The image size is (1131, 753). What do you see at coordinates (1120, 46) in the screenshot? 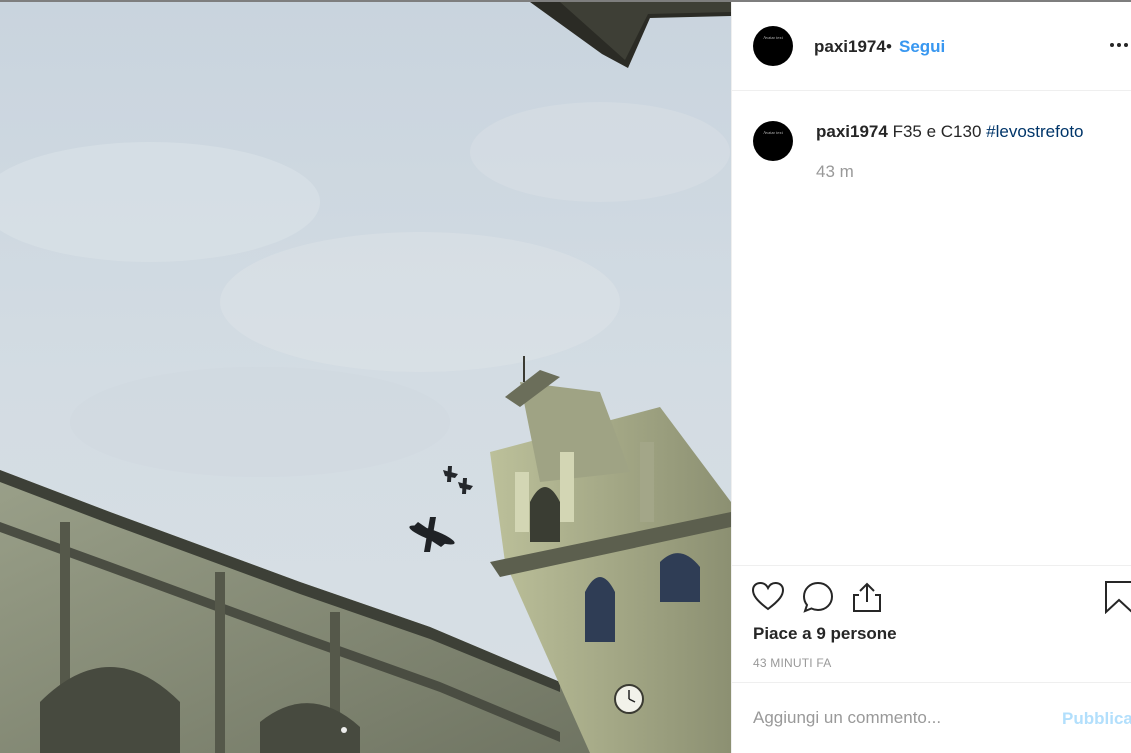
I see `more-options-icon` at bounding box center [1120, 46].